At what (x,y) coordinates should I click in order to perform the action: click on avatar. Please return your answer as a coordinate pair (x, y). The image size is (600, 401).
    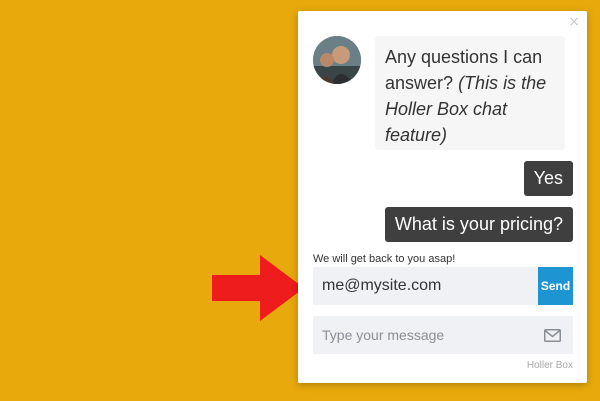
    Looking at the image, I should click on (337, 60).